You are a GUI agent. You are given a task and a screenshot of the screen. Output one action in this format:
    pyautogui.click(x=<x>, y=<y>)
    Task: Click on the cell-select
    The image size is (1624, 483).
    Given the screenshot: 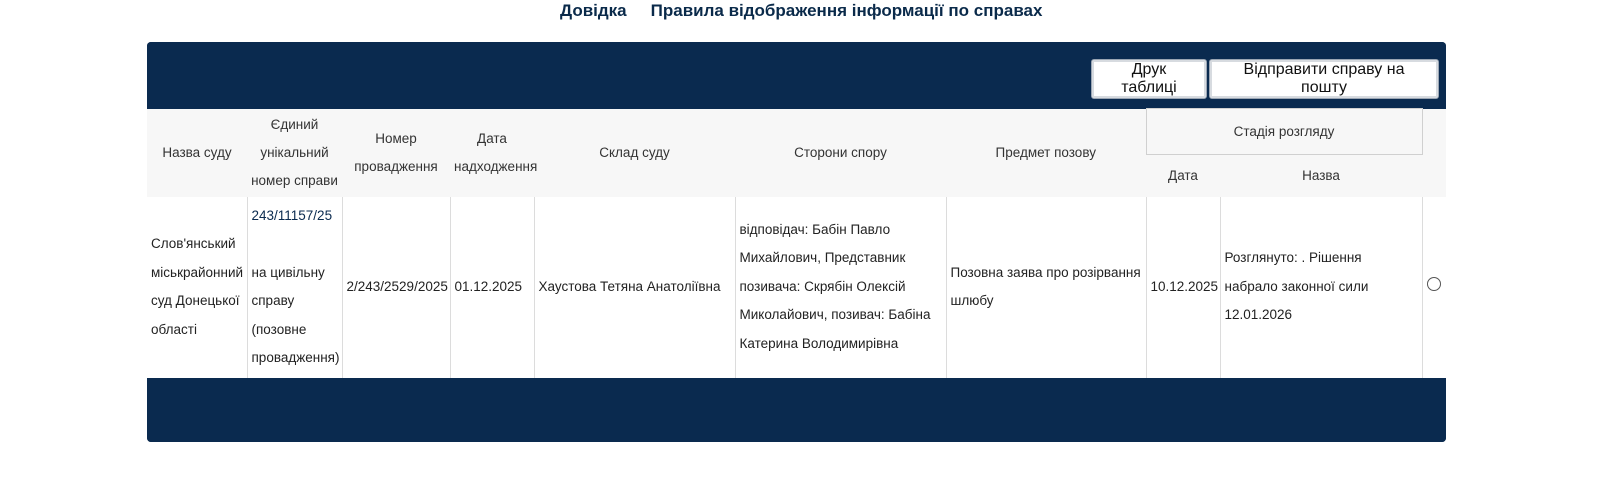 What is the action you would take?
    pyautogui.click(x=1433, y=287)
    